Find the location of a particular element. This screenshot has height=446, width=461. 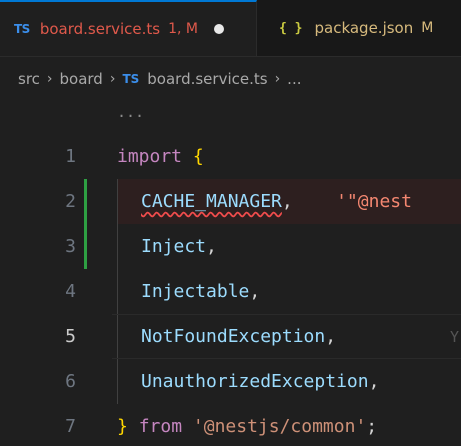

string-token: '@nestjs/common' is located at coordinates (279, 426).